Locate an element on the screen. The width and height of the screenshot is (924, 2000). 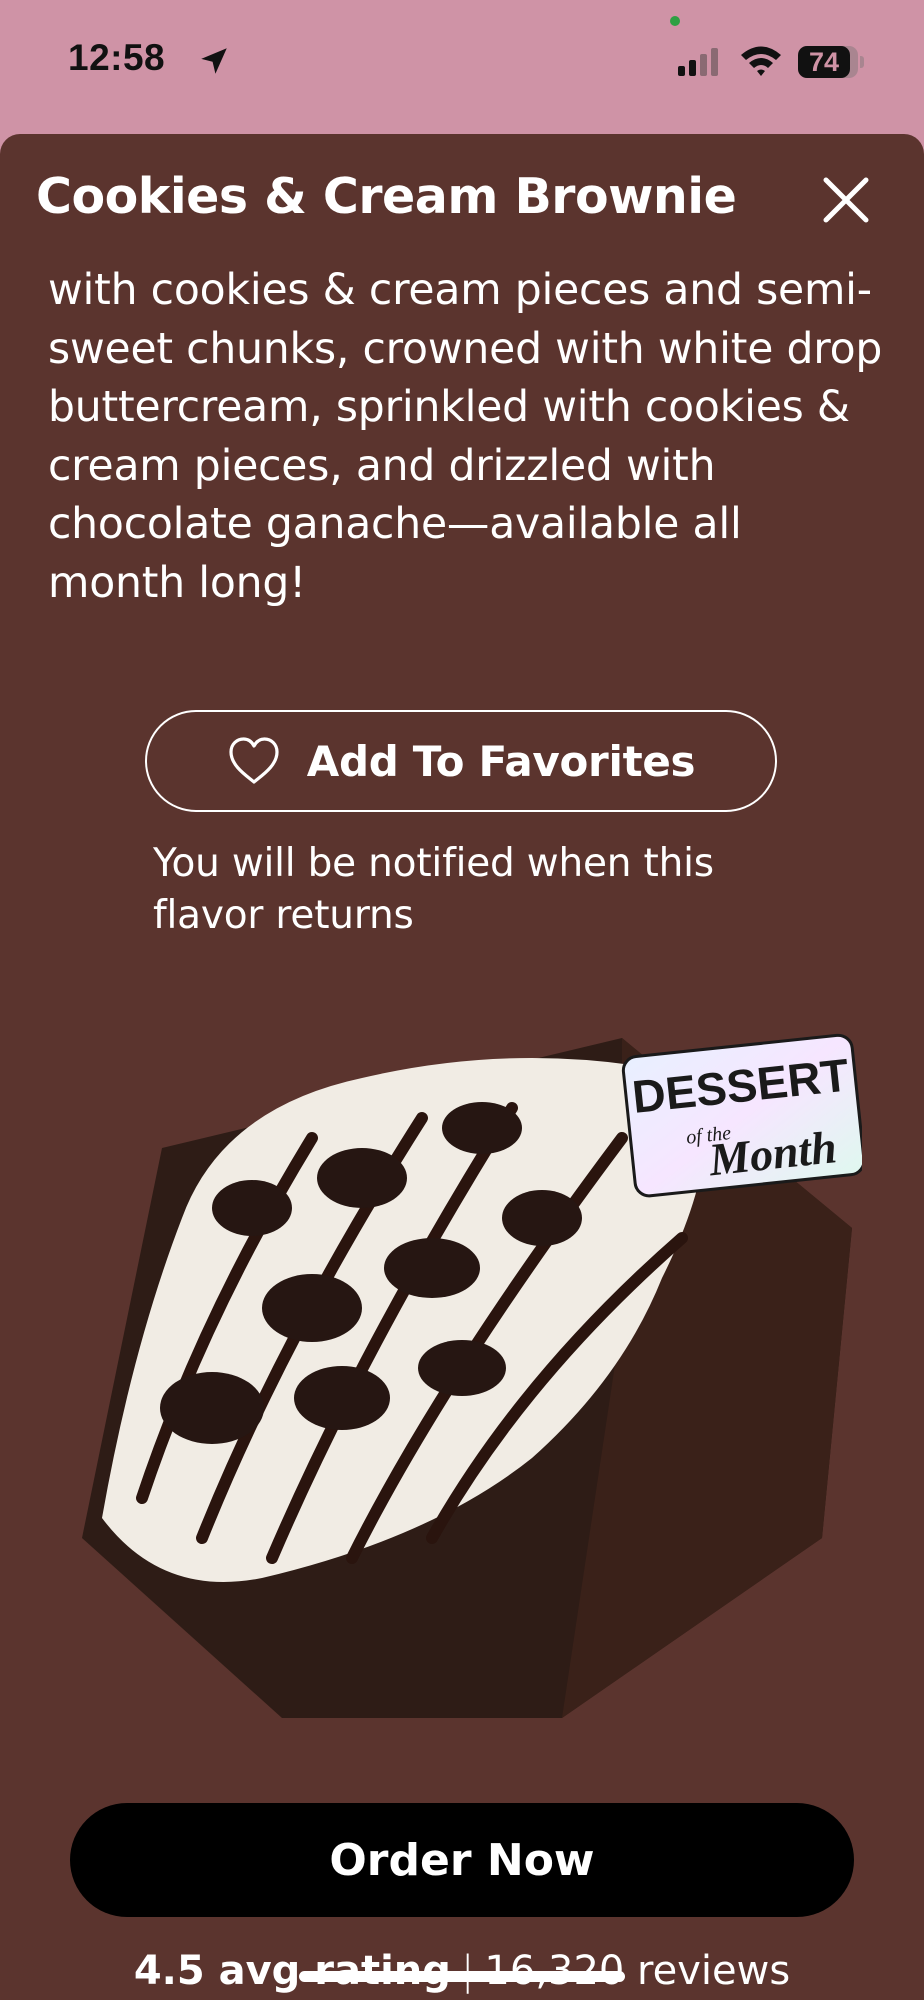
heart-outline-icon is located at coordinates (254, 760).